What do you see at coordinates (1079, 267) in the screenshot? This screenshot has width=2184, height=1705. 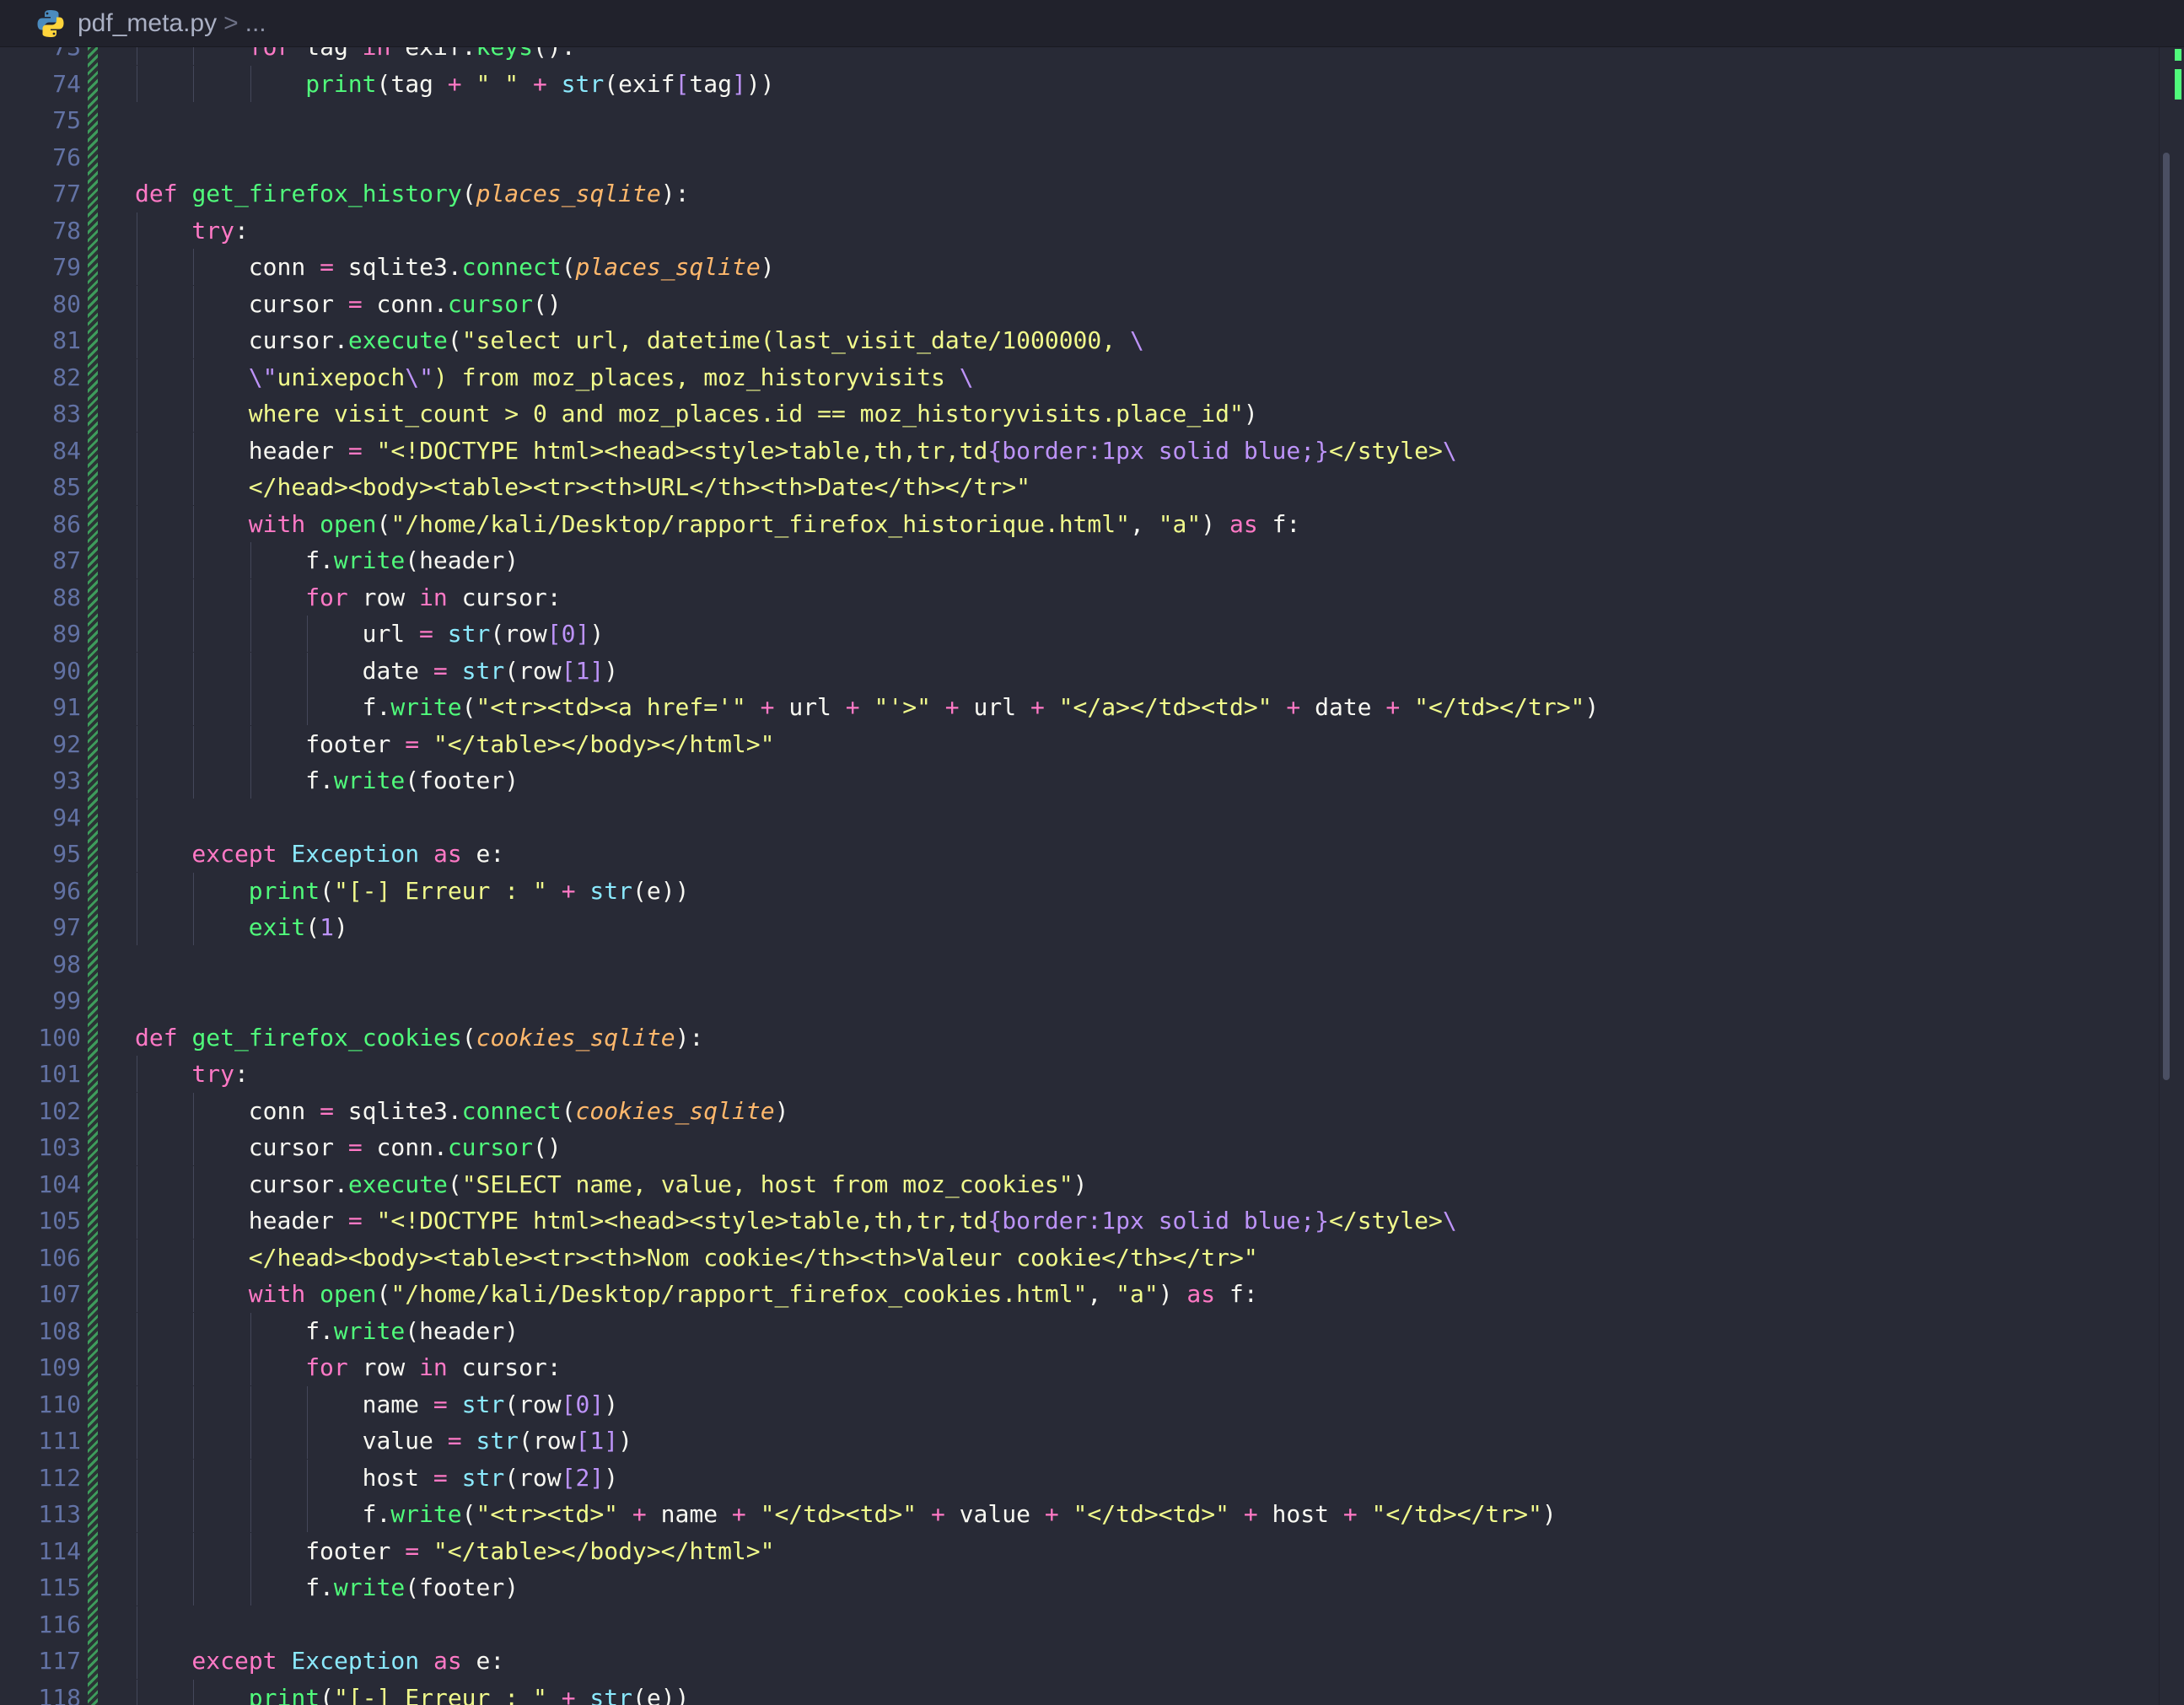 I see `code-line: 79 conn = sqlite3.connect(places_sqlite)` at bounding box center [1079, 267].